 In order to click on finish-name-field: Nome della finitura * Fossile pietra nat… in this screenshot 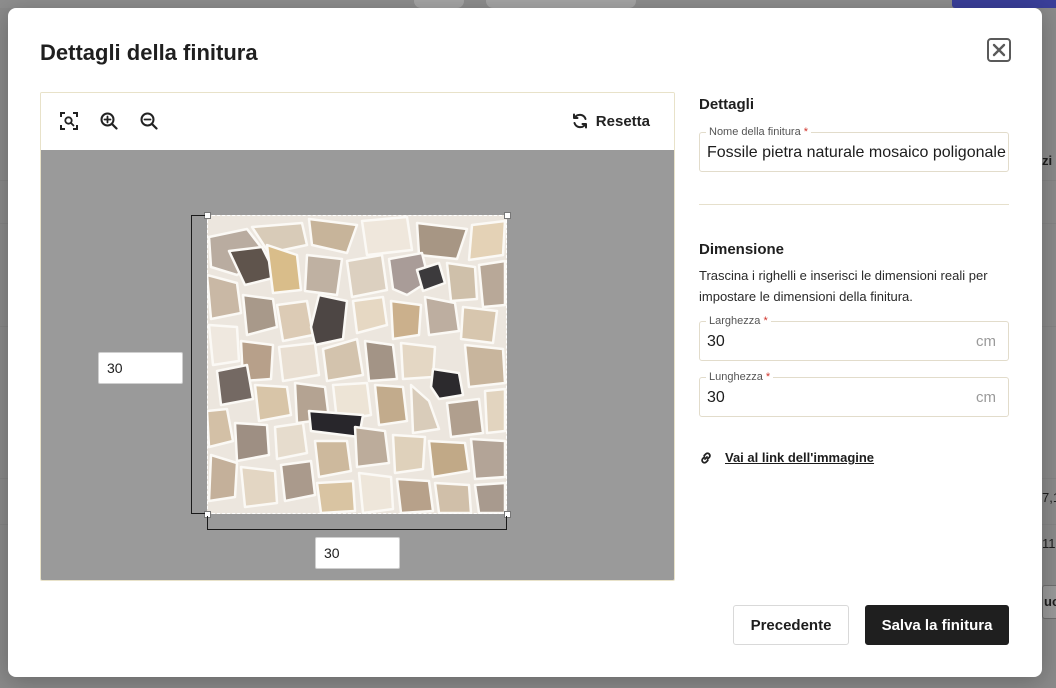, I will do `click(854, 149)`.